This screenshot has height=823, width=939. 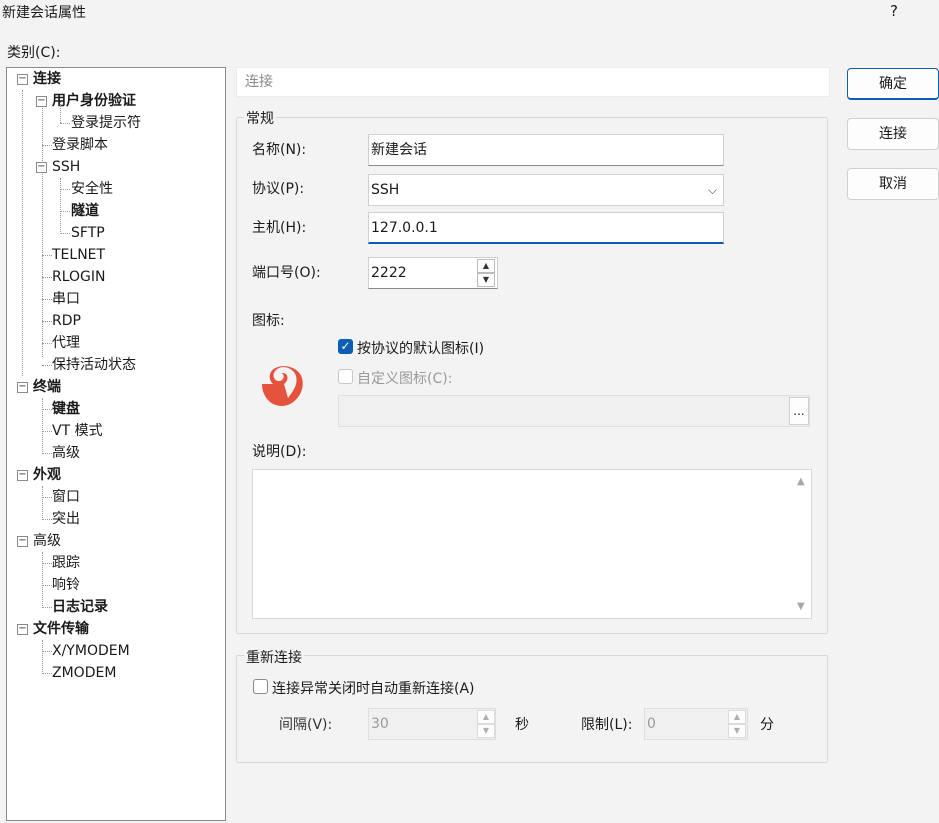 I want to click on description-label: 说明(D):, so click(x=279, y=452).